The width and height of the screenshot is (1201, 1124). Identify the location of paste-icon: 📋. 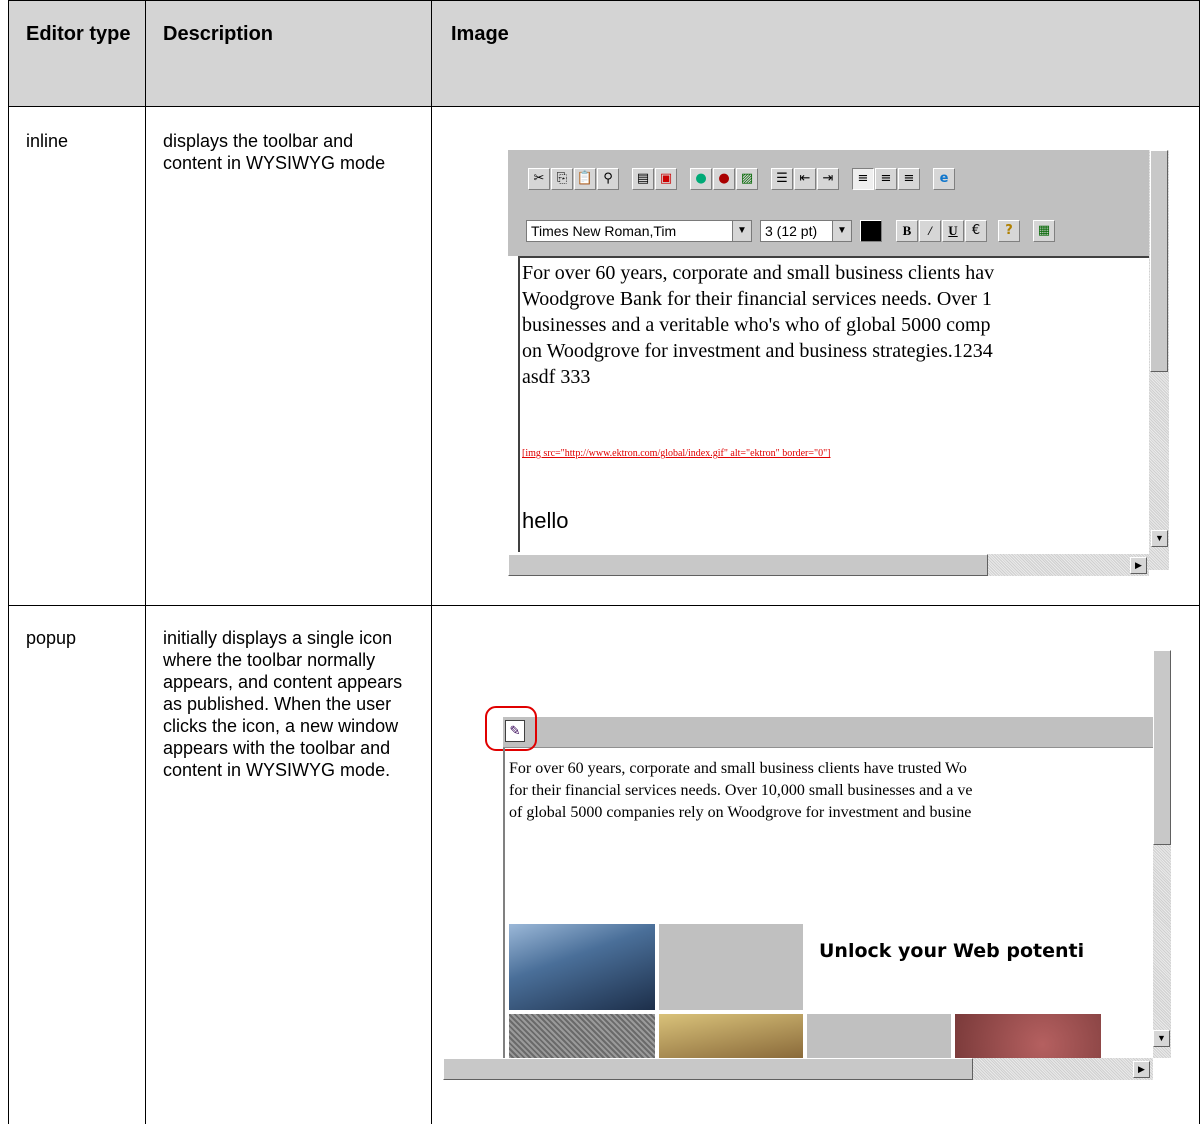
(585, 179).